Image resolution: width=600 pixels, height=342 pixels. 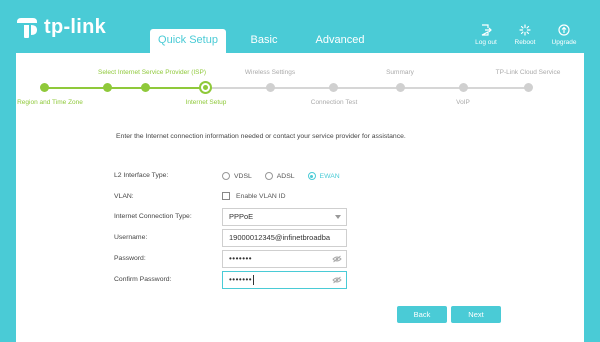 I want to click on step-dot-cloud, so click(x=528, y=87).